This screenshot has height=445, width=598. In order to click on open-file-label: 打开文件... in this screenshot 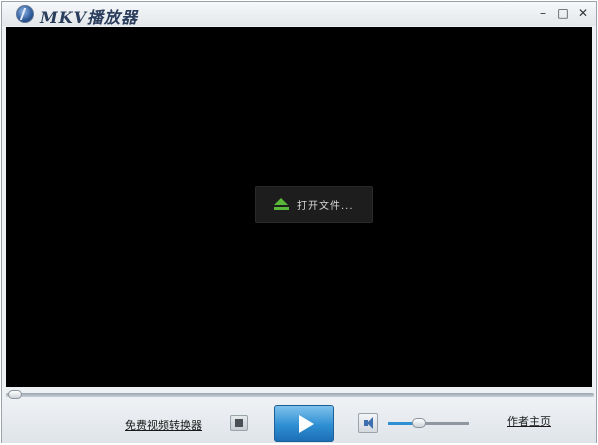, I will do `click(325, 206)`.